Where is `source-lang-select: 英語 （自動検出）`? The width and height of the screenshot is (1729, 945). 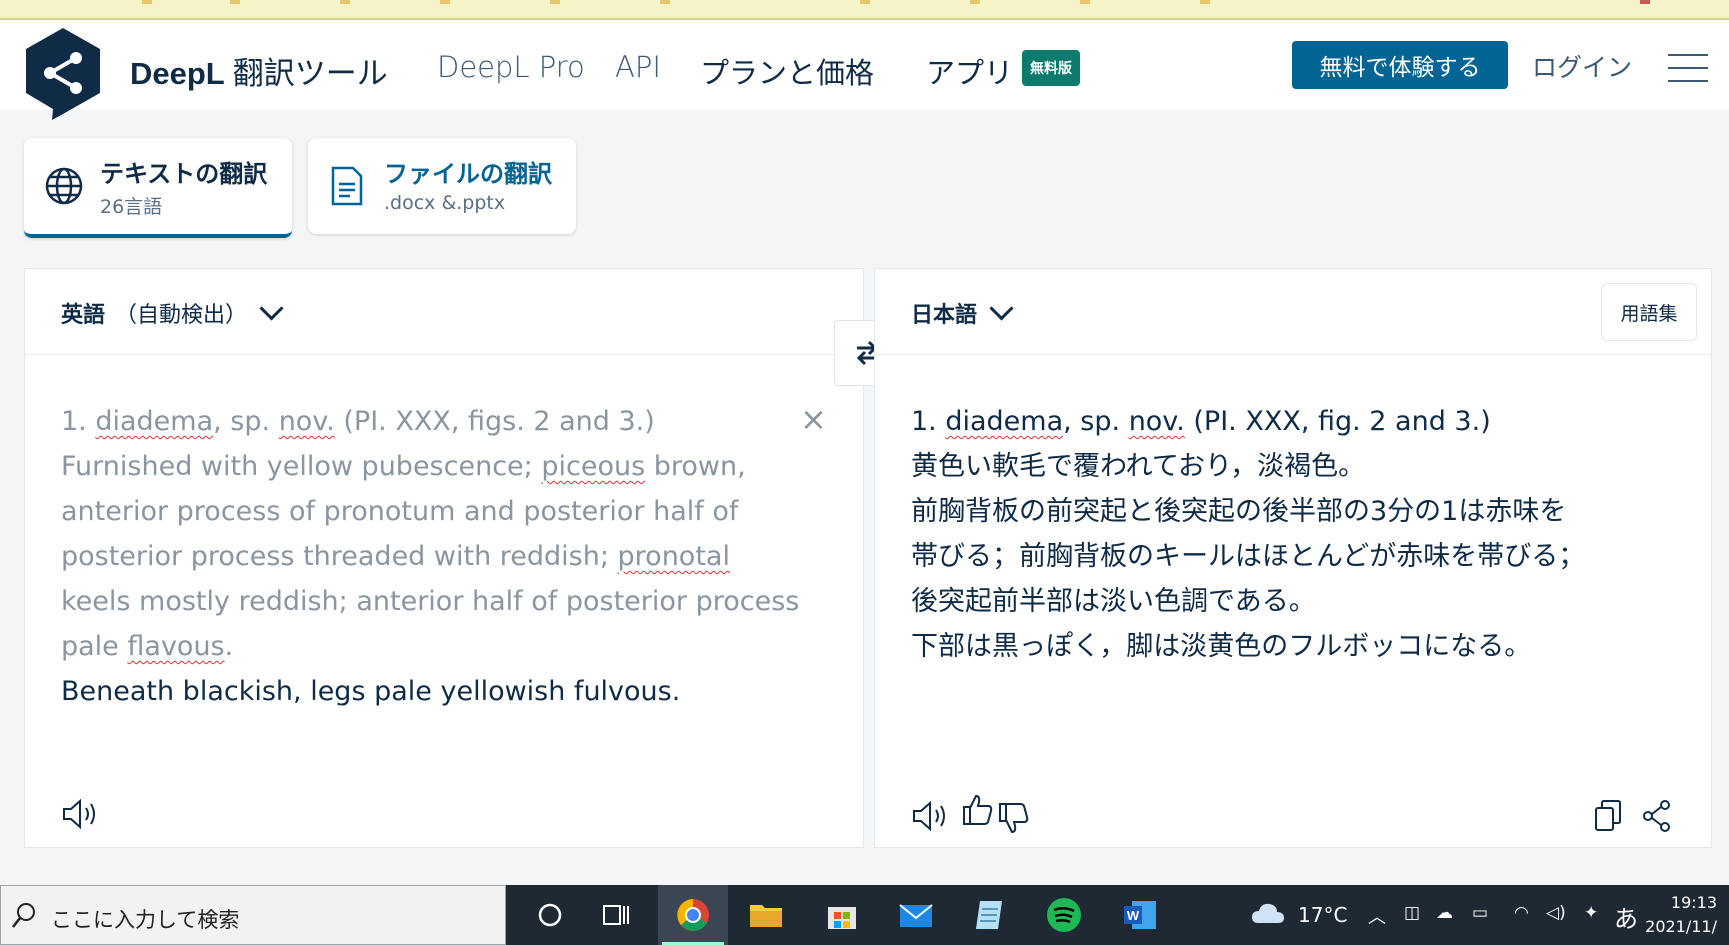
source-lang-select: 英語 （自動検出） is located at coordinates (172, 312).